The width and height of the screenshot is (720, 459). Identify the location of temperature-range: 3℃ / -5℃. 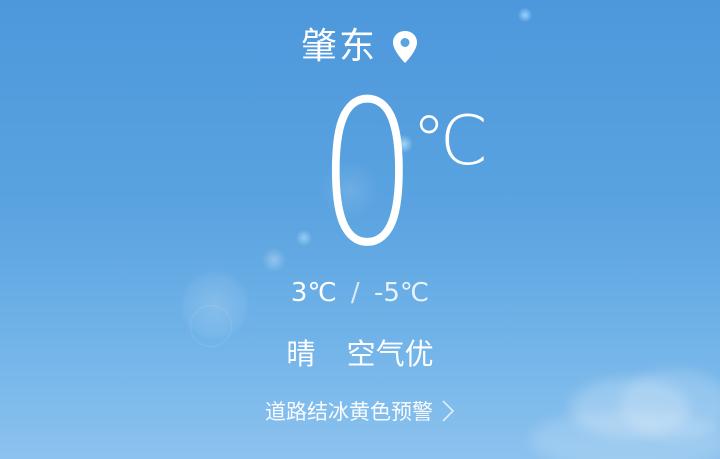
(360, 293).